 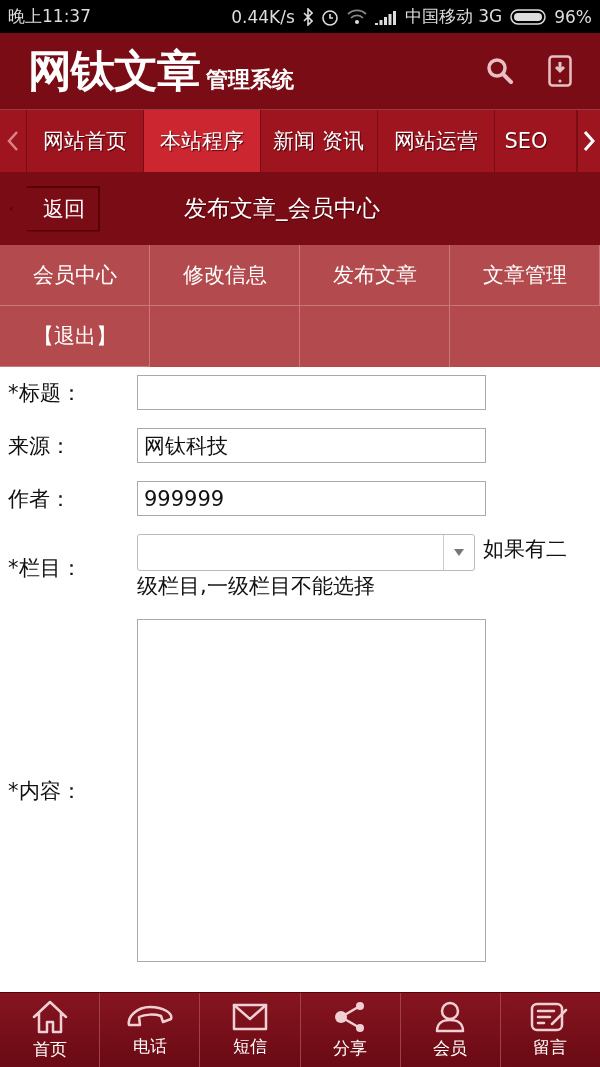 What do you see at coordinates (450, 1016) in the screenshot?
I see `user-icon` at bounding box center [450, 1016].